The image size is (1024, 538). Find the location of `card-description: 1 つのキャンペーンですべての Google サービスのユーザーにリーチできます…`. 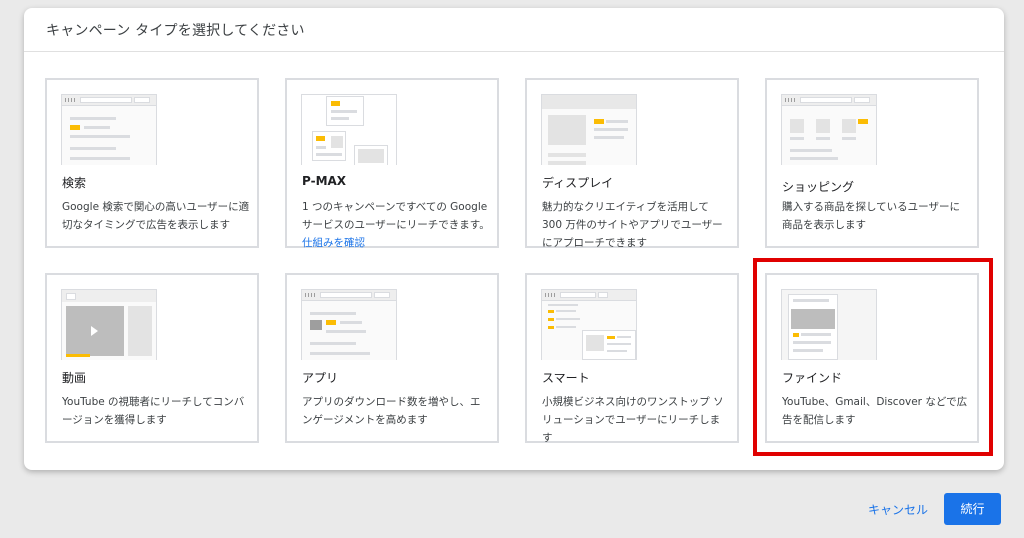

card-description: 1 つのキャンペーンですべての Google サービスのユーザーにリーチできます… is located at coordinates (396, 225).